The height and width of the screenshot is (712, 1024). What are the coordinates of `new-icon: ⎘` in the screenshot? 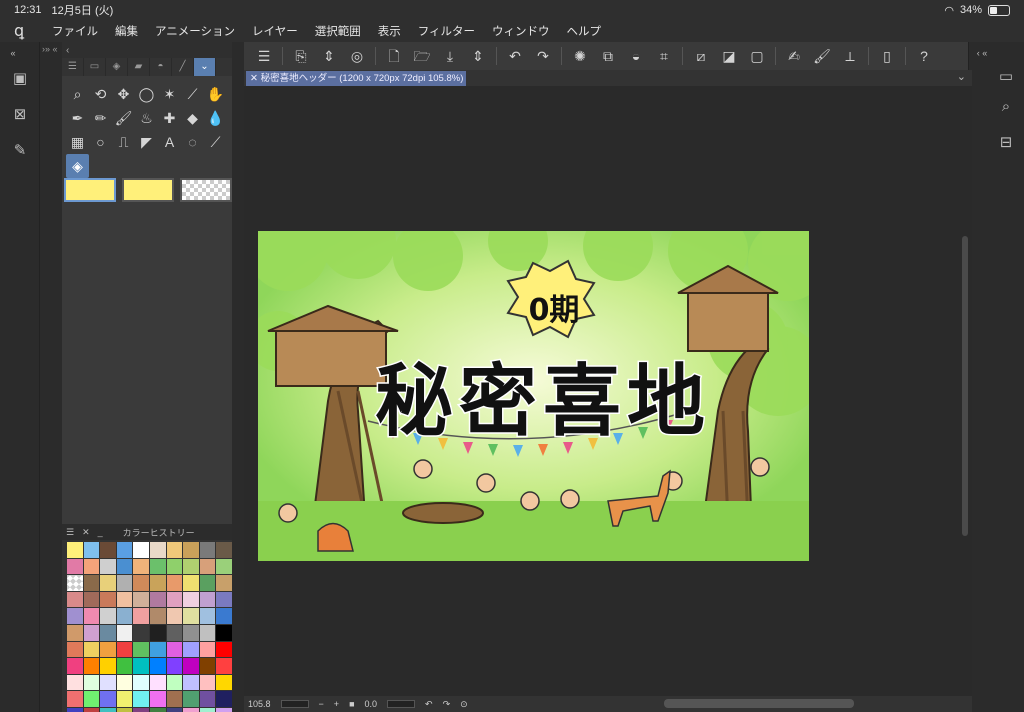 It's located at (301, 56).